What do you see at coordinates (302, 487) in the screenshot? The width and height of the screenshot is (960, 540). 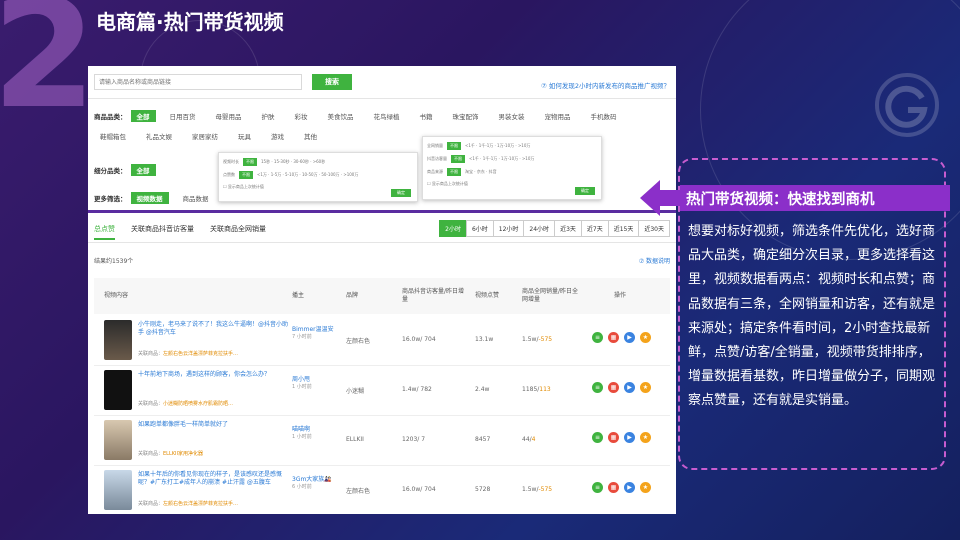 I see `posted-ago: 6 小时前` at bounding box center [302, 487].